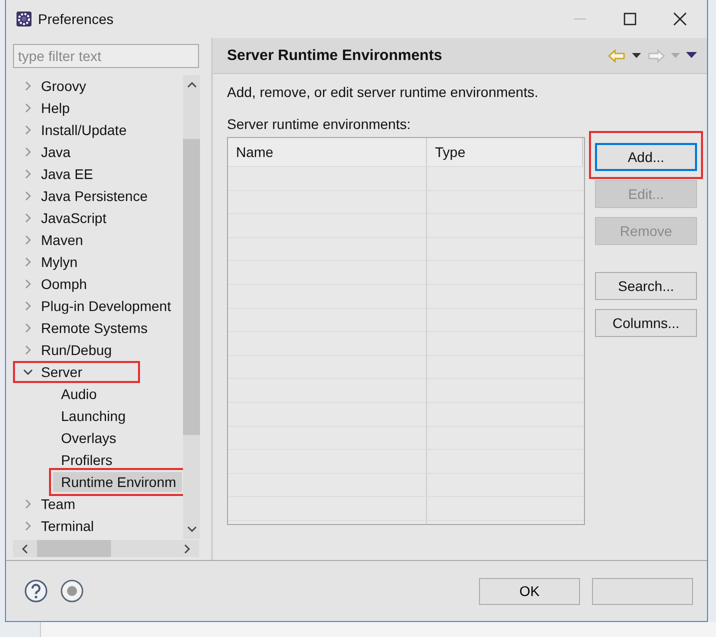  Describe the element at coordinates (94, 306) in the screenshot. I see `tree-item: Plug-in Development` at that location.